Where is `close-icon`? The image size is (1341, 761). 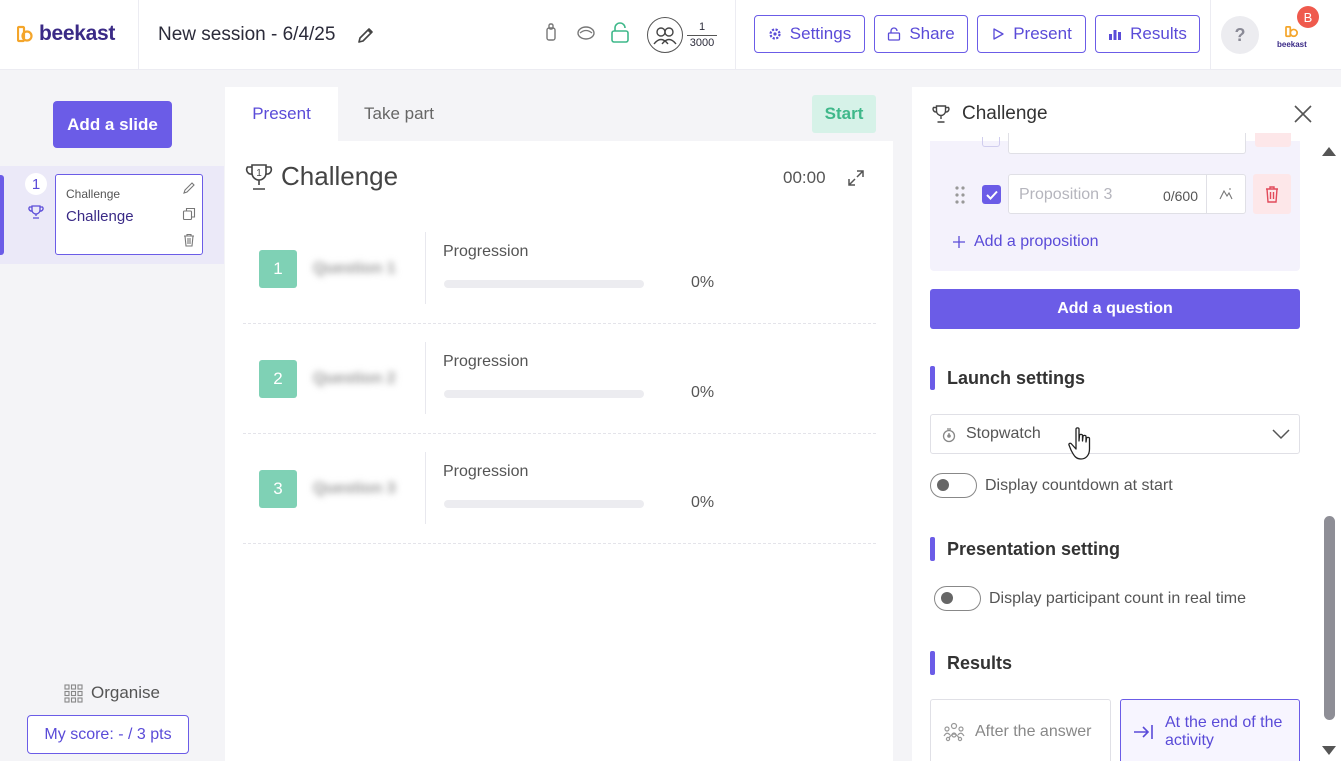 close-icon is located at coordinates (1303, 114).